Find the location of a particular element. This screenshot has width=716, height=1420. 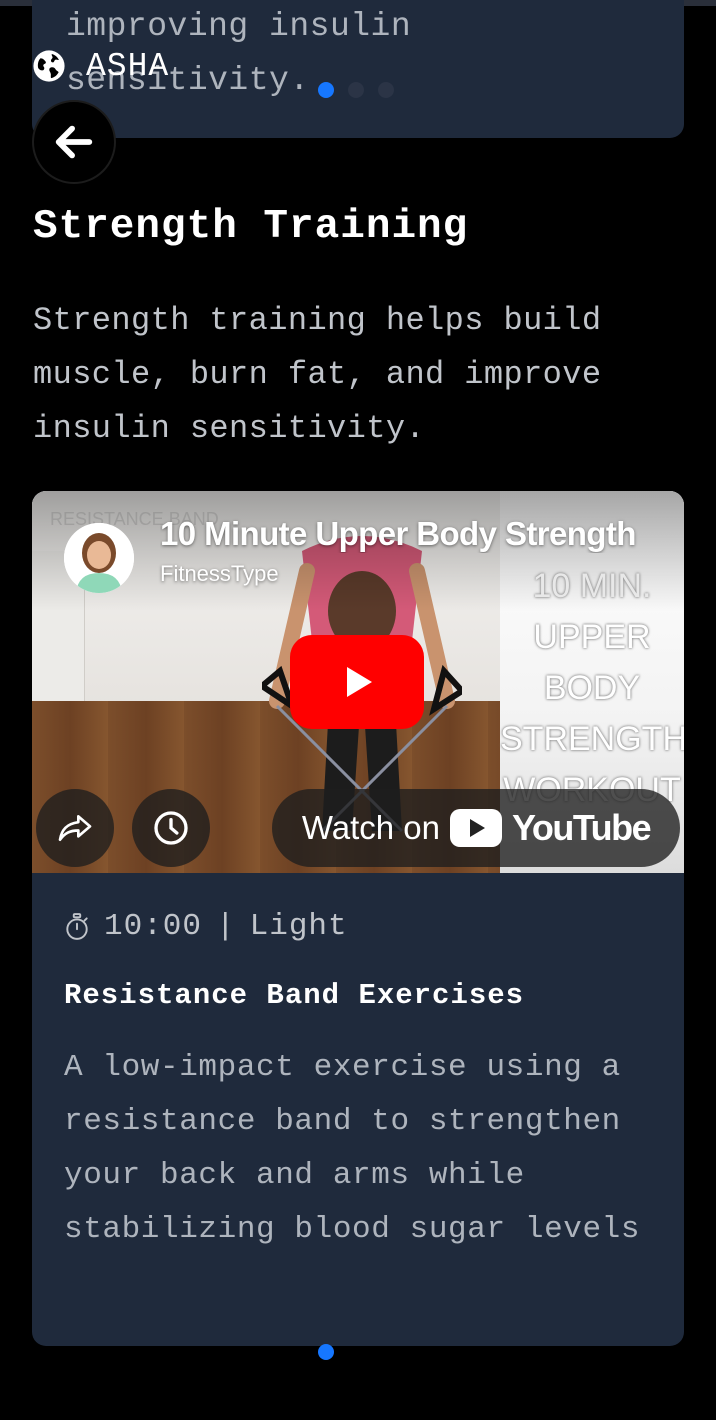

watch-on-youtube-button: Watch on YouTube is located at coordinates (476, 828).